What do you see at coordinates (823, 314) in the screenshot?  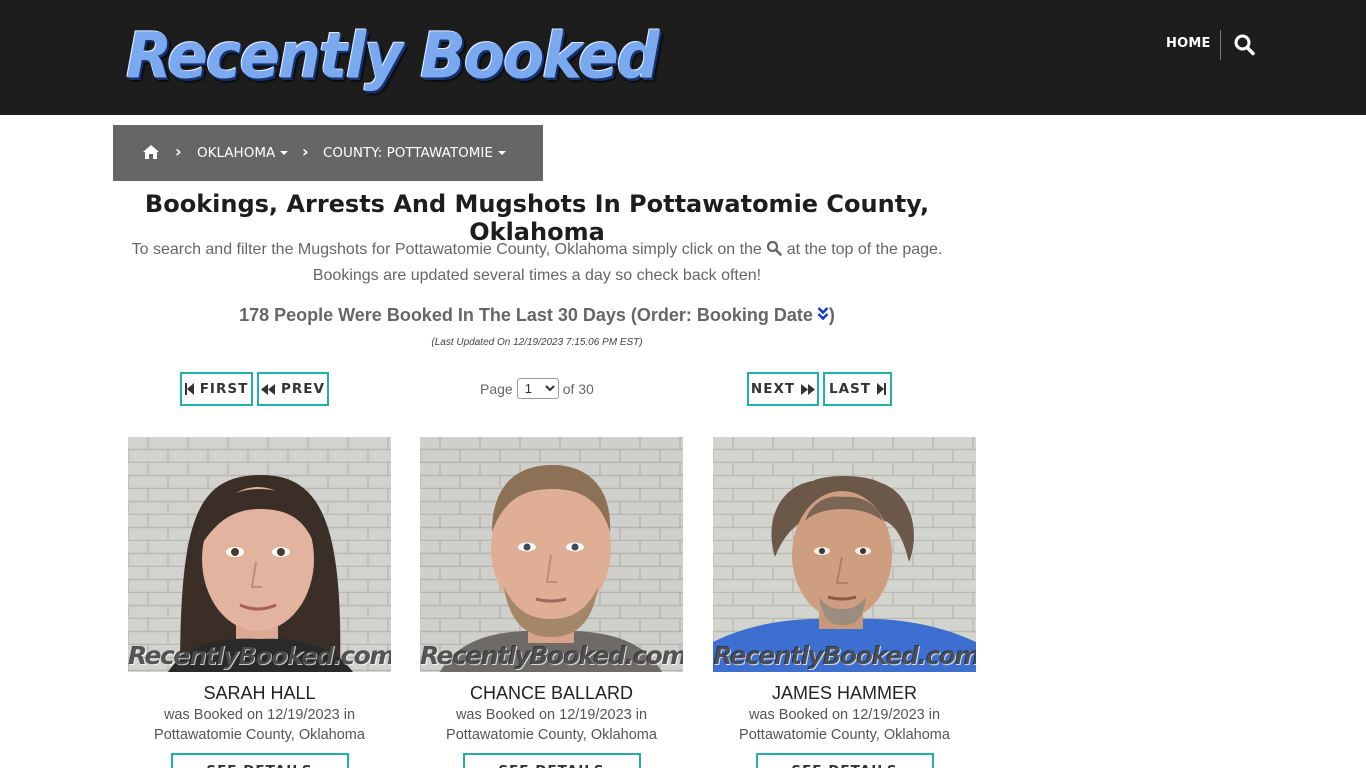 I see `double-chevron-down-icon` at bounding box center [823, 314].